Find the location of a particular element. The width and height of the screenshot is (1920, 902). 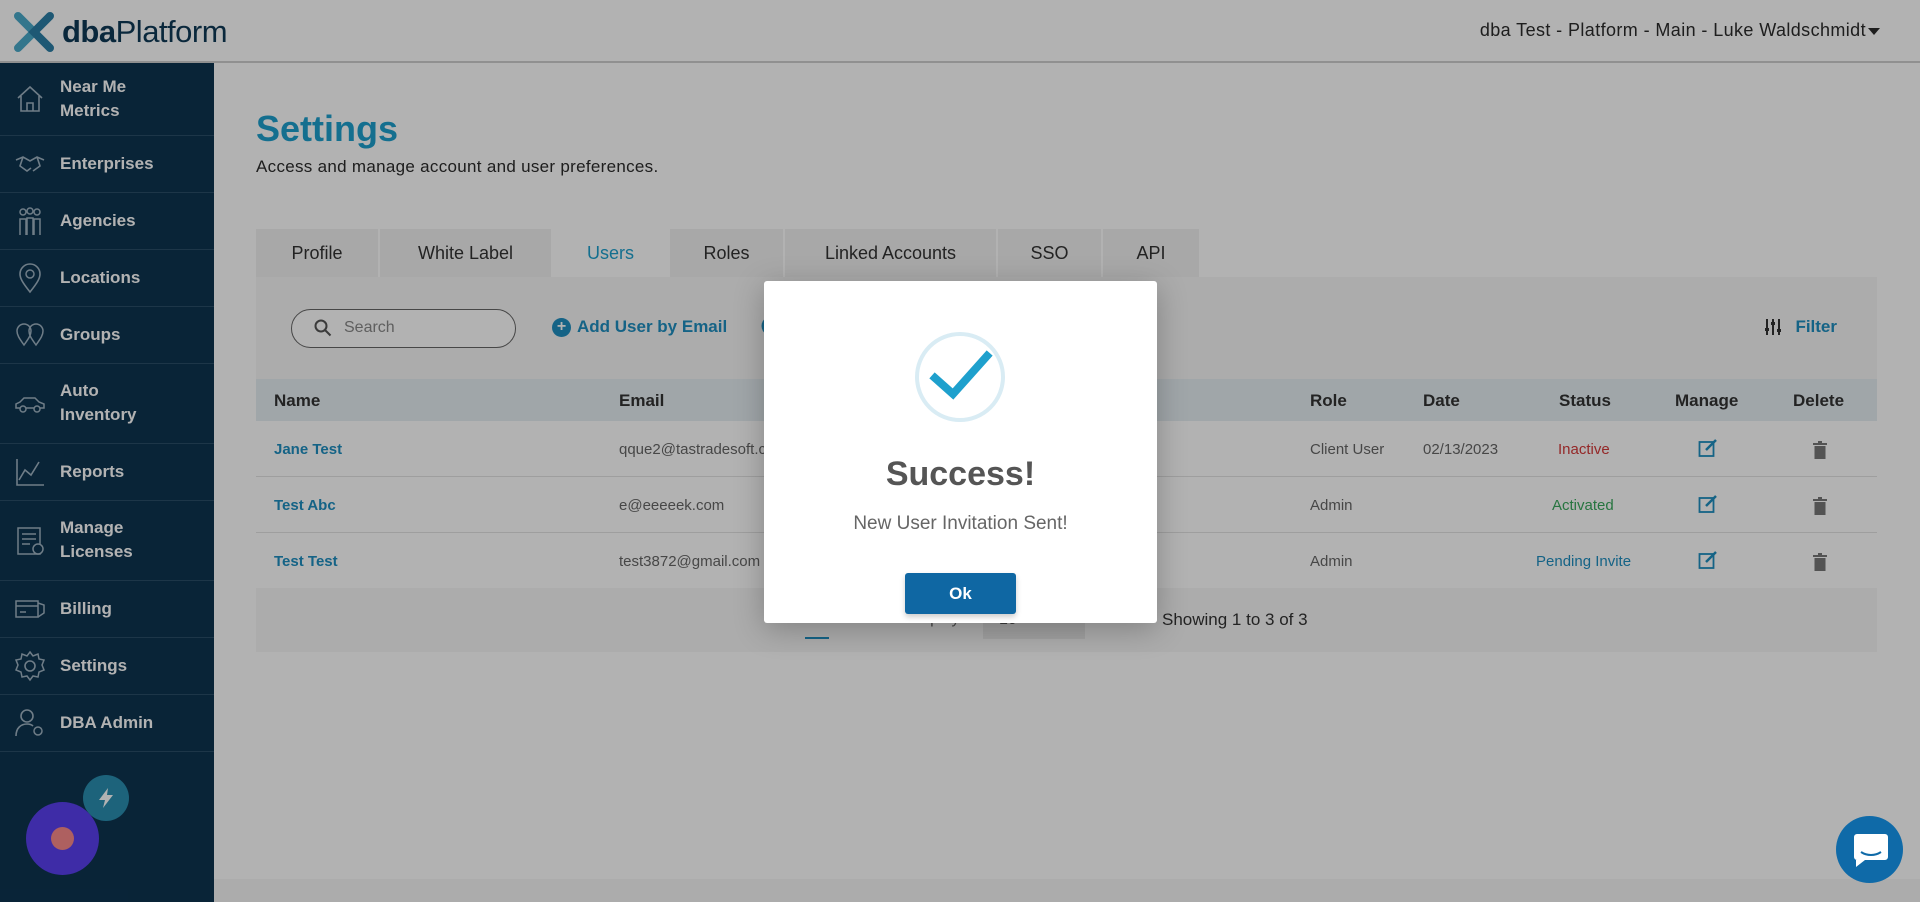

success-check-icon is located at coordinates (960, 377).